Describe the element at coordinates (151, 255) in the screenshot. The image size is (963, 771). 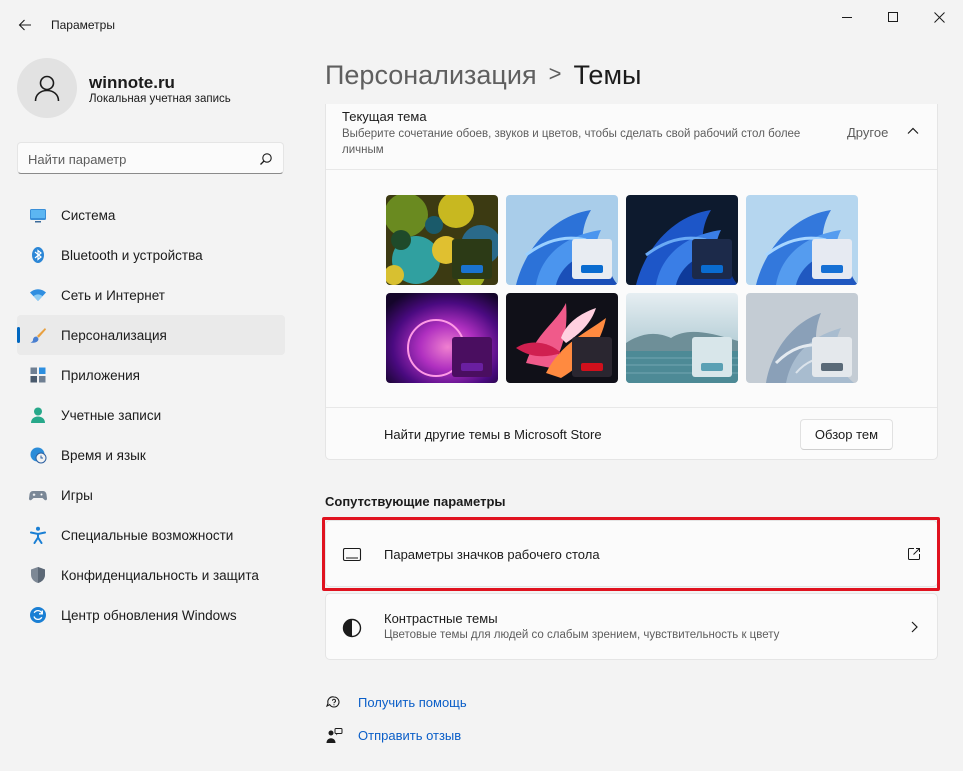
I see `sidebar-item-bluetooth: Bluetooth и устройства` at that location.